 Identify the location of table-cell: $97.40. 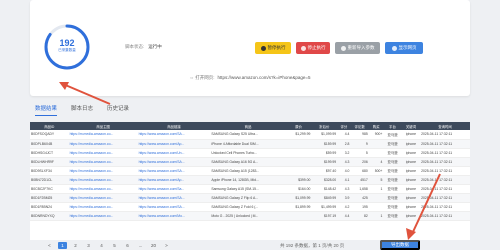
(324, 171).